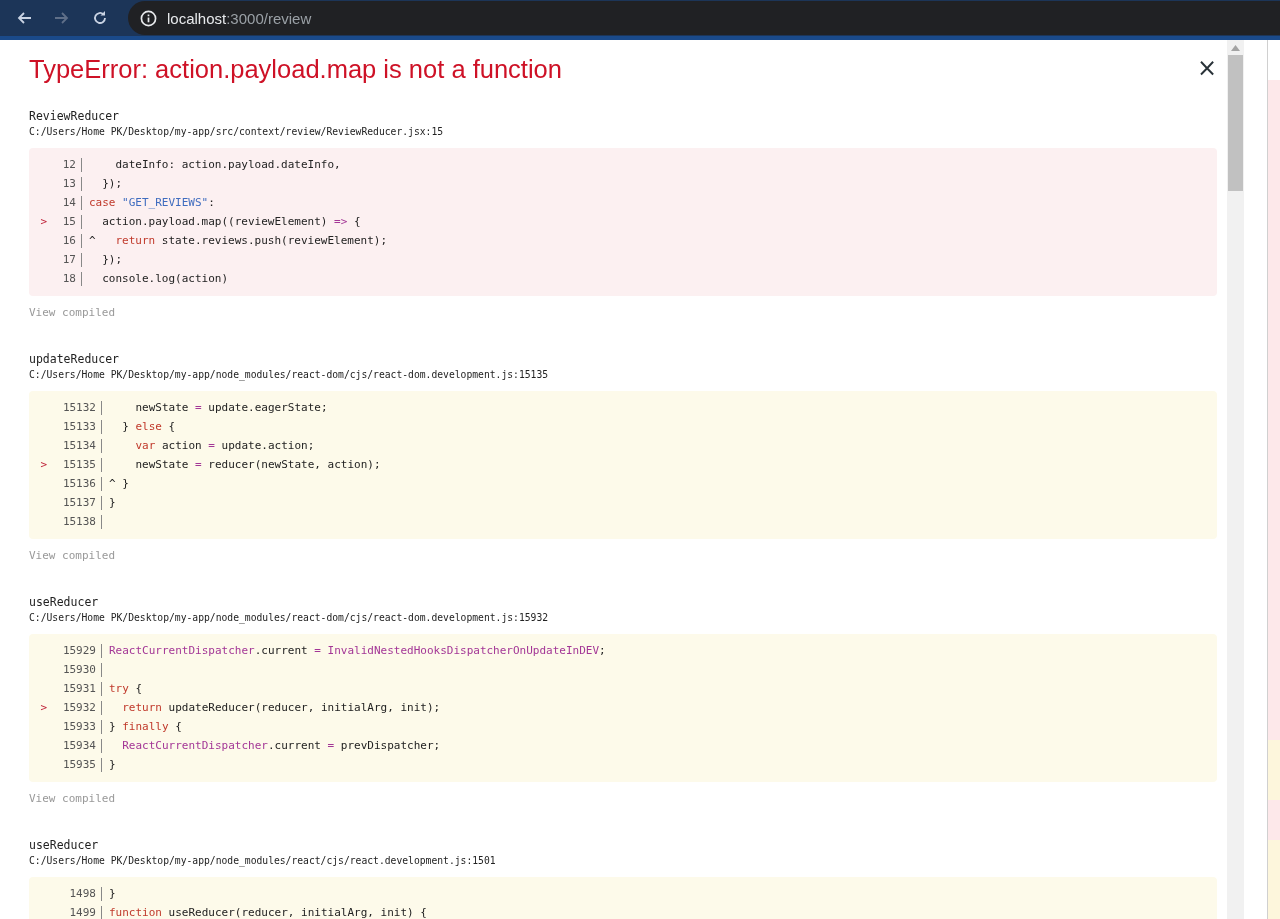  What do you see at coordinates (165, 279) in the screenshot?
I see `code-line: console.log(action)` at bounding box center [165, 279].